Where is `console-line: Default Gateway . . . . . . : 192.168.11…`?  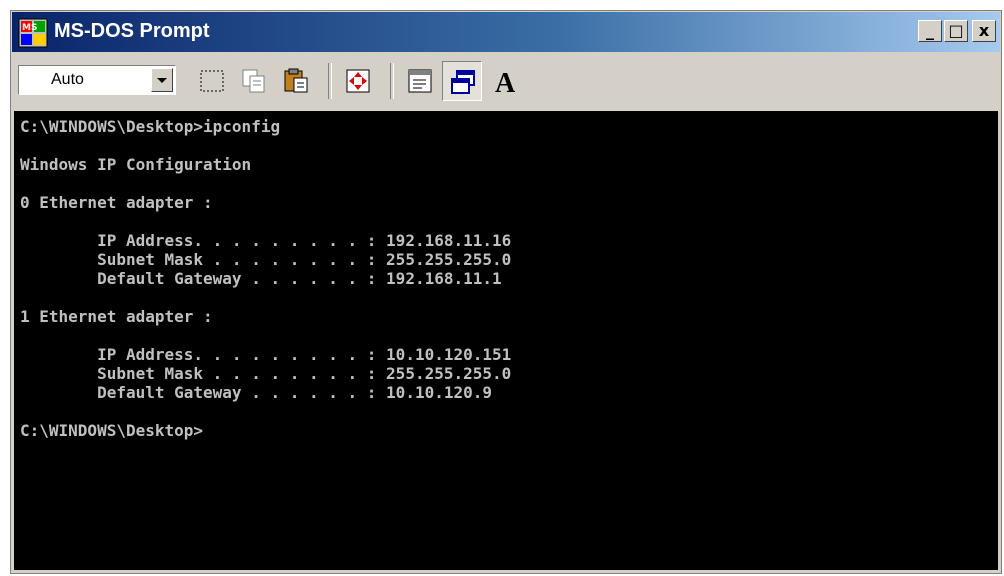
console-line: Default Gateway . . . . . . : 192.168.11… is located at coordinates (261, 278).